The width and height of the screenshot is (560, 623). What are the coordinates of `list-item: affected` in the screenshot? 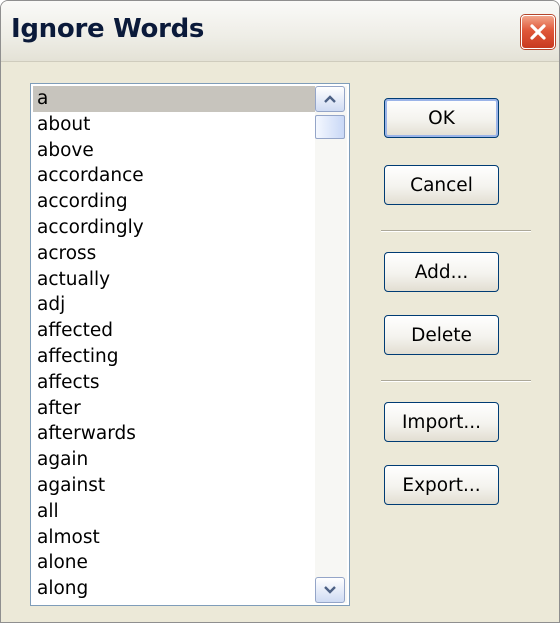 It's located at (174, 331).